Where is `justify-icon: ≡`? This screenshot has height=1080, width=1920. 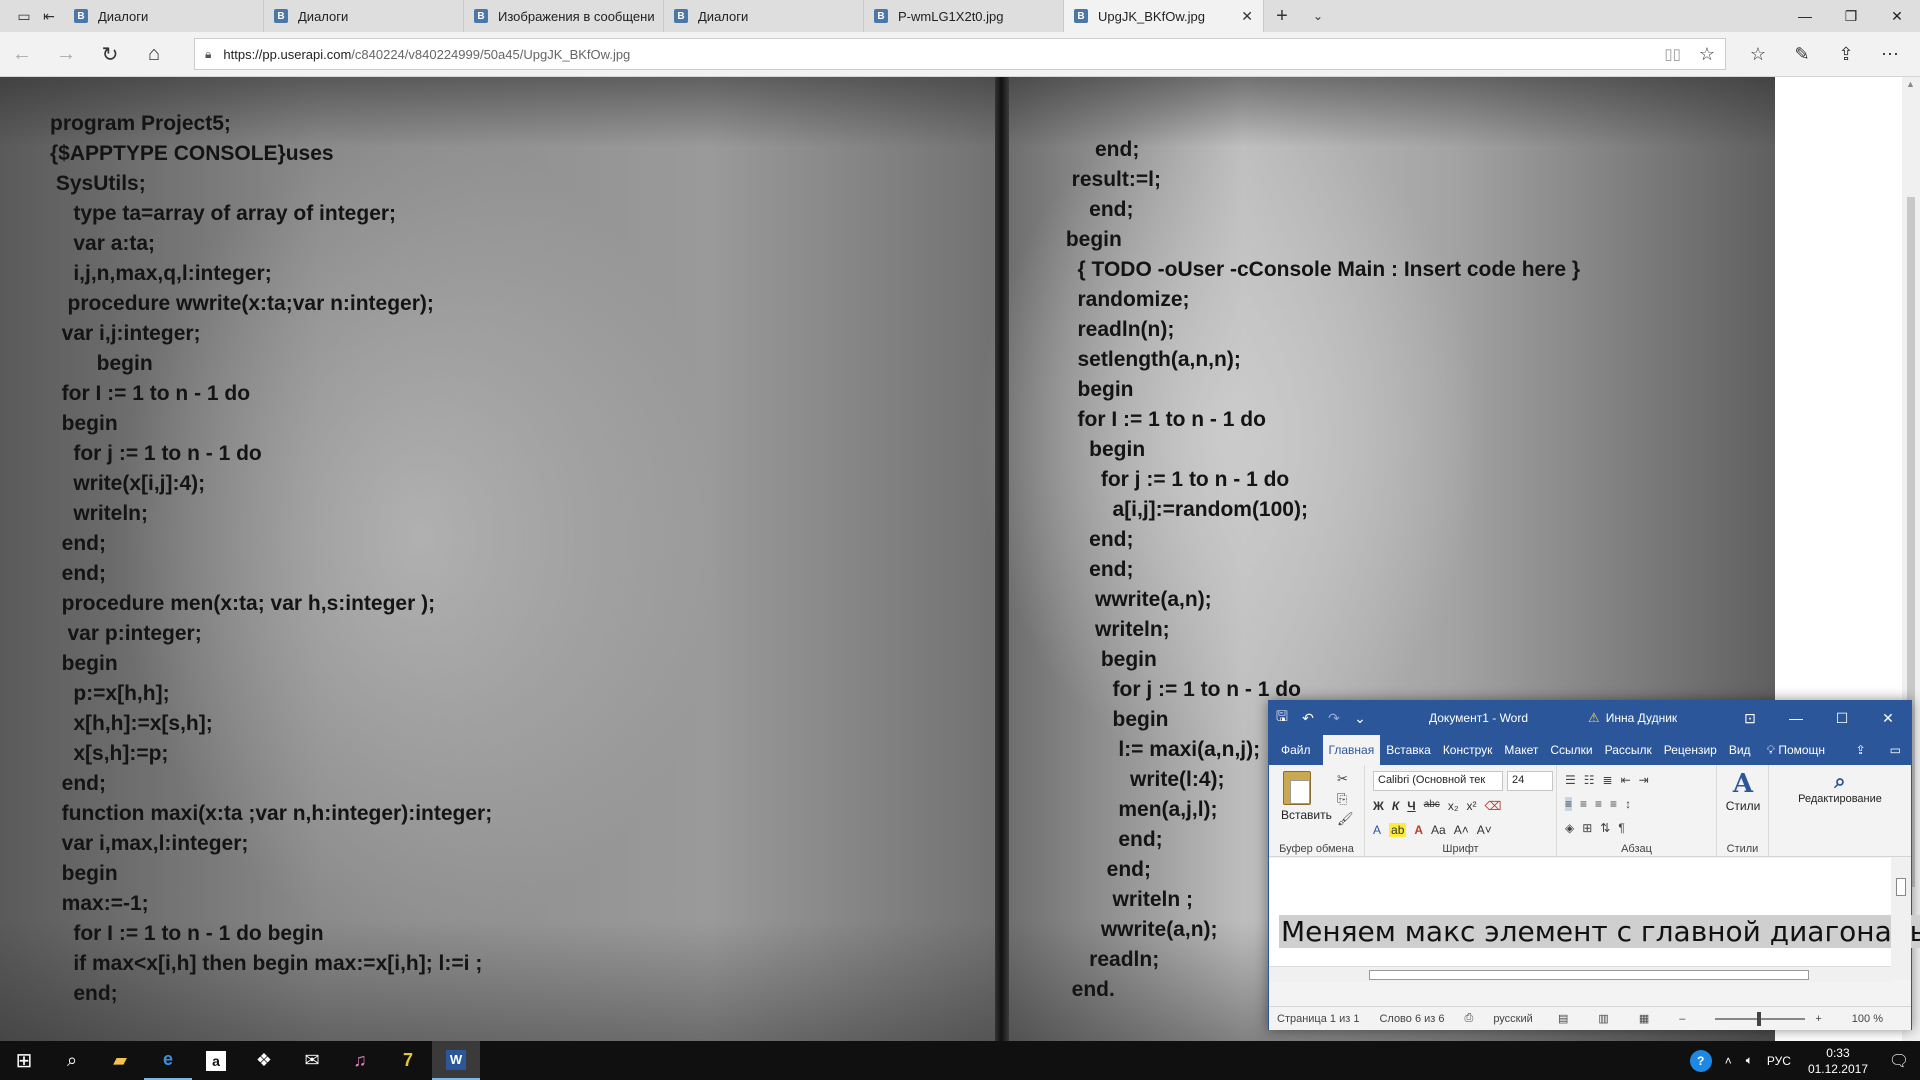
justify-icon: ≡ is located at coordinates (1613, 804).